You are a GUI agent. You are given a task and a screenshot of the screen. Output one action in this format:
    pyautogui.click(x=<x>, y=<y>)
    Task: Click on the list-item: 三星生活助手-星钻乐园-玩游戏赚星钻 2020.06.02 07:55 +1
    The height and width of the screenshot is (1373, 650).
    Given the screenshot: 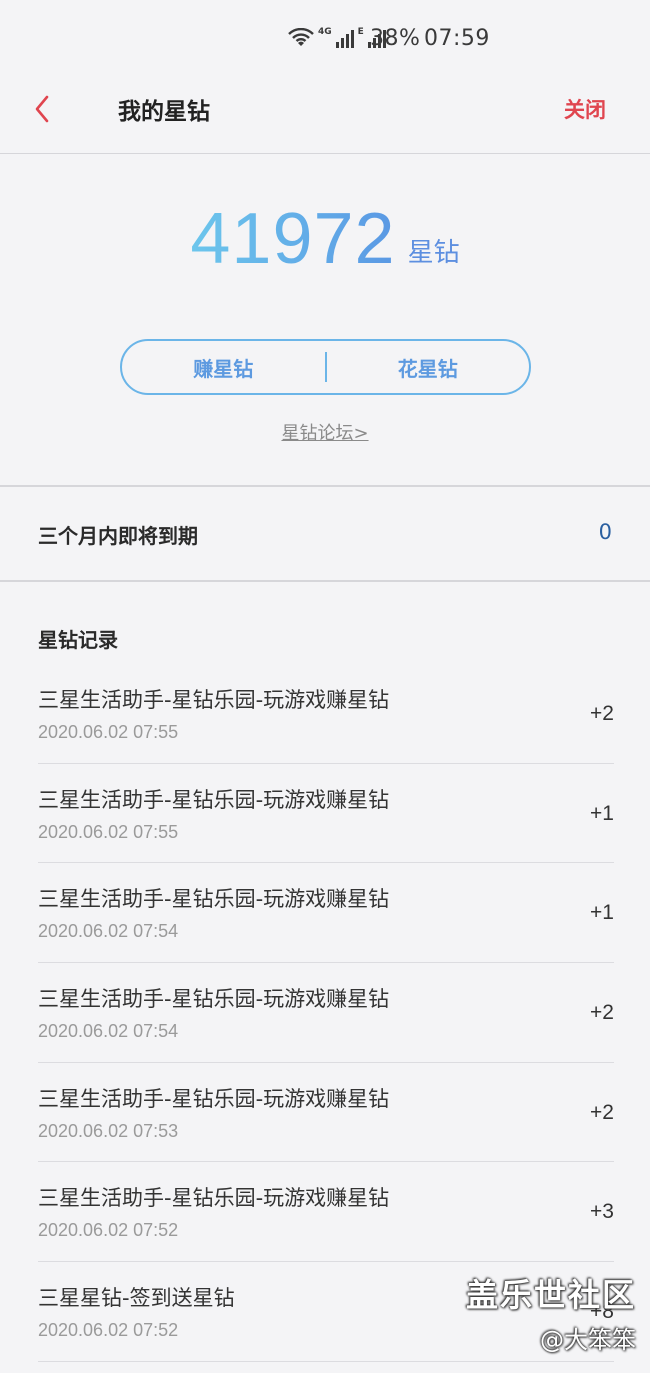 What is the action you would take?
    pyautogui.click(x=326, y=814)
    